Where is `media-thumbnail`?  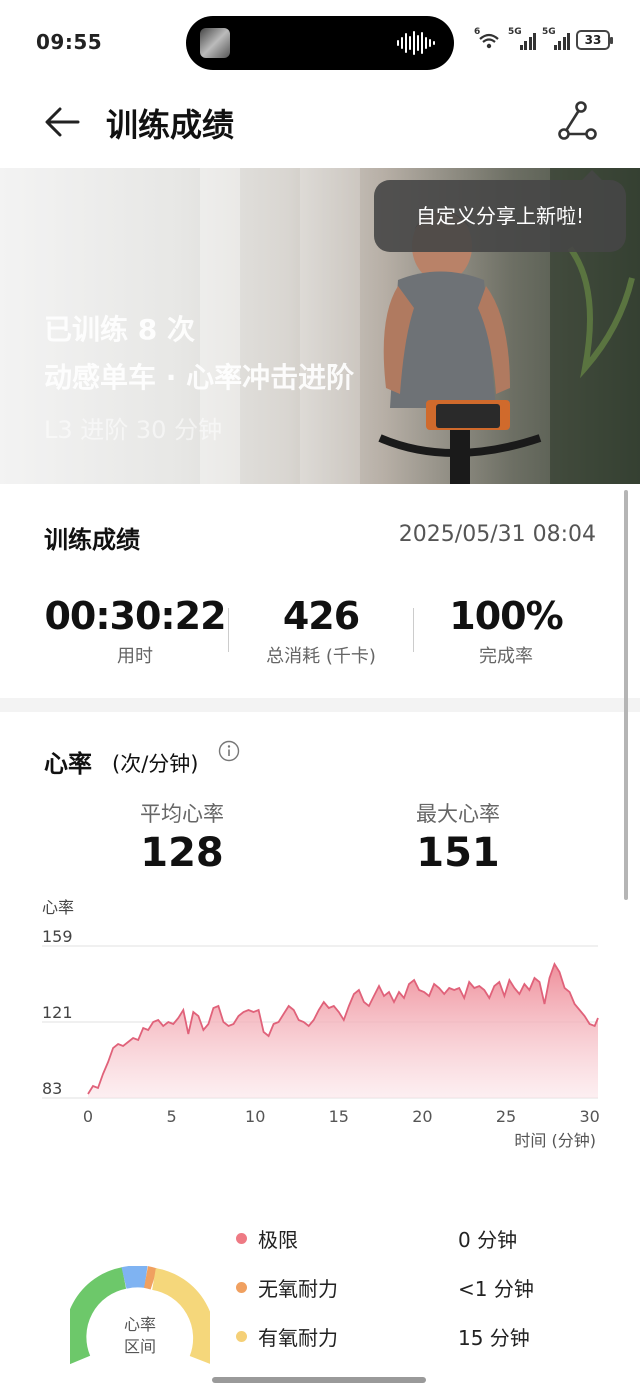 media-thumbnail is located at coordinates (215, 43).